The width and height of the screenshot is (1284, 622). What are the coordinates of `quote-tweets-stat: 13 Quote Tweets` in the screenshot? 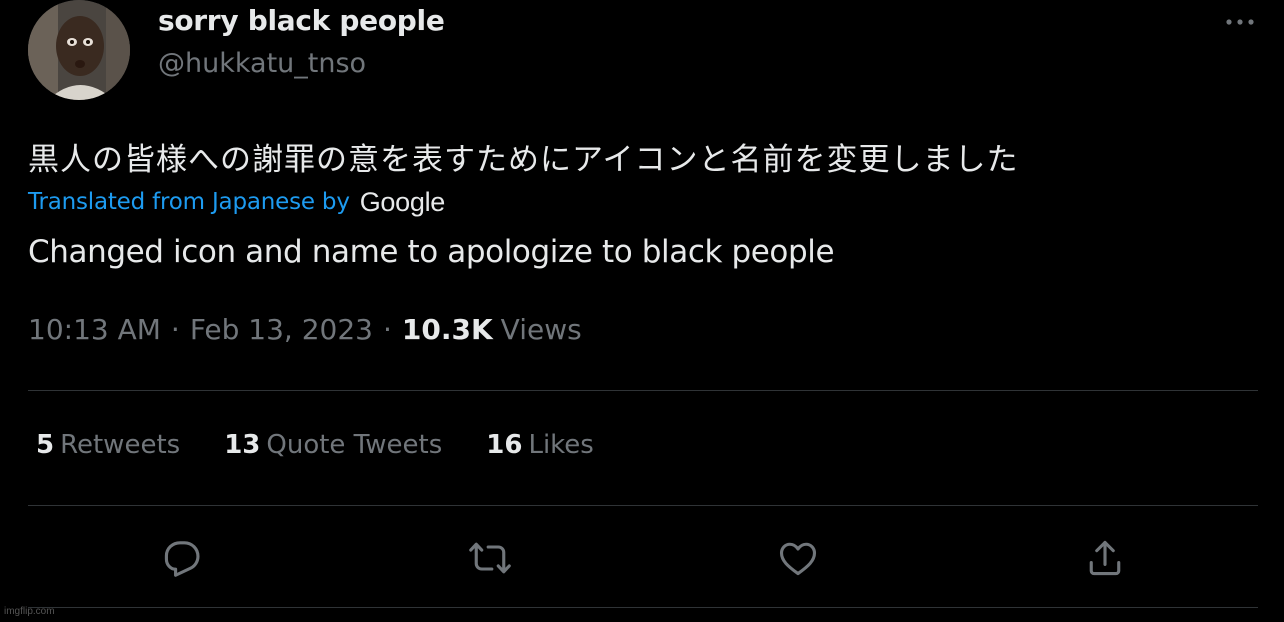 It's located at (333, 445).